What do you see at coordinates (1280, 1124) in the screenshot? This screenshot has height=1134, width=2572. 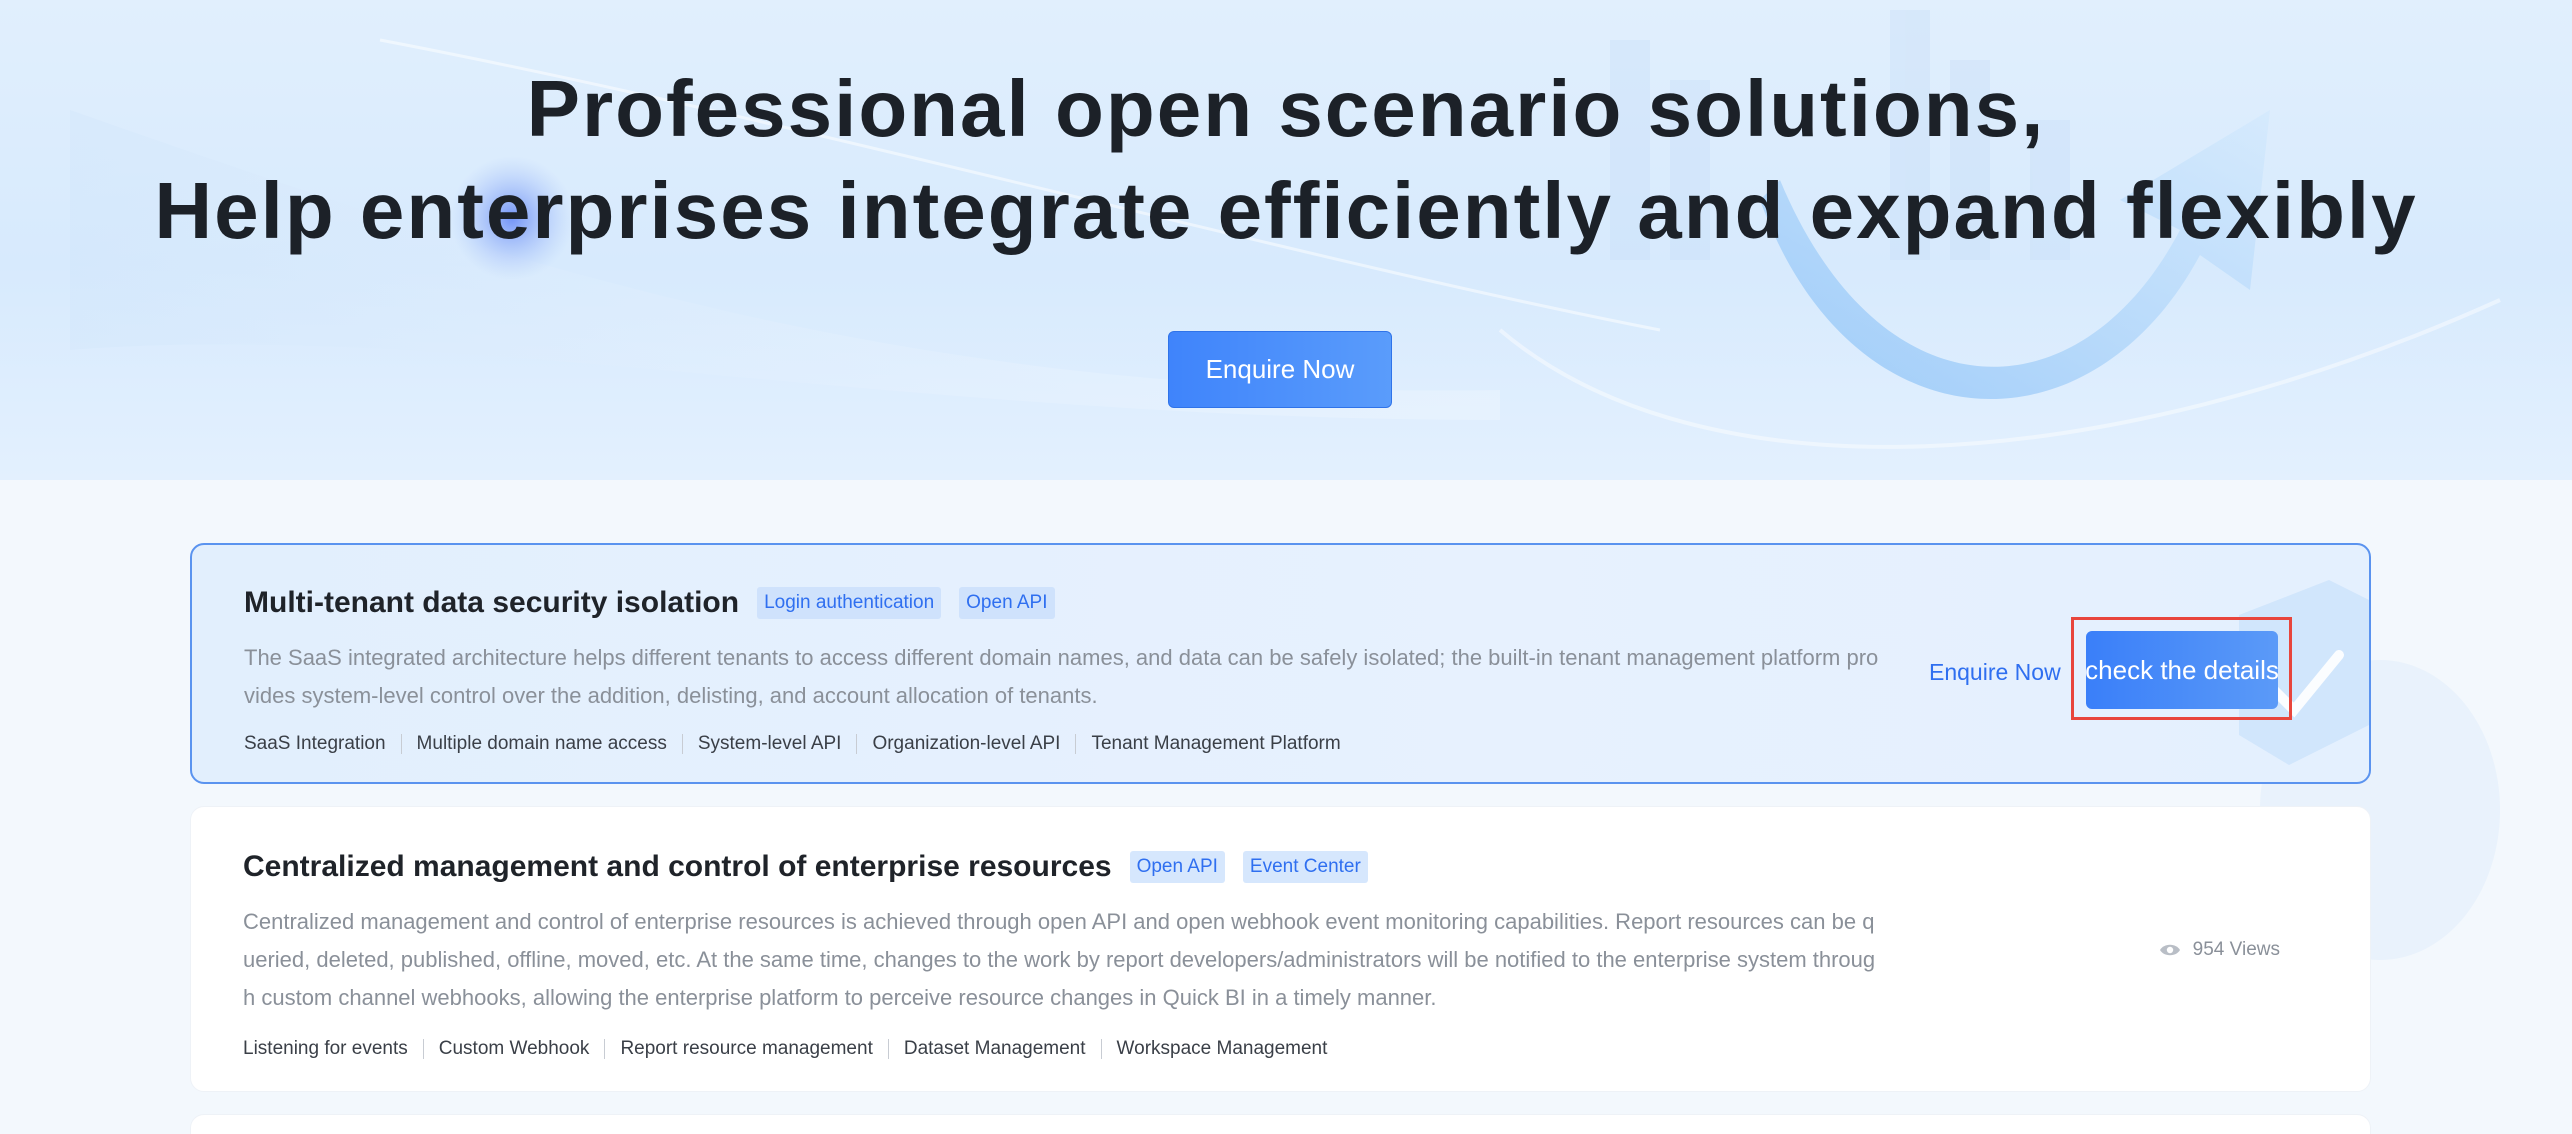 I see `solution-card-next` at bounding box center [1280, 1124].